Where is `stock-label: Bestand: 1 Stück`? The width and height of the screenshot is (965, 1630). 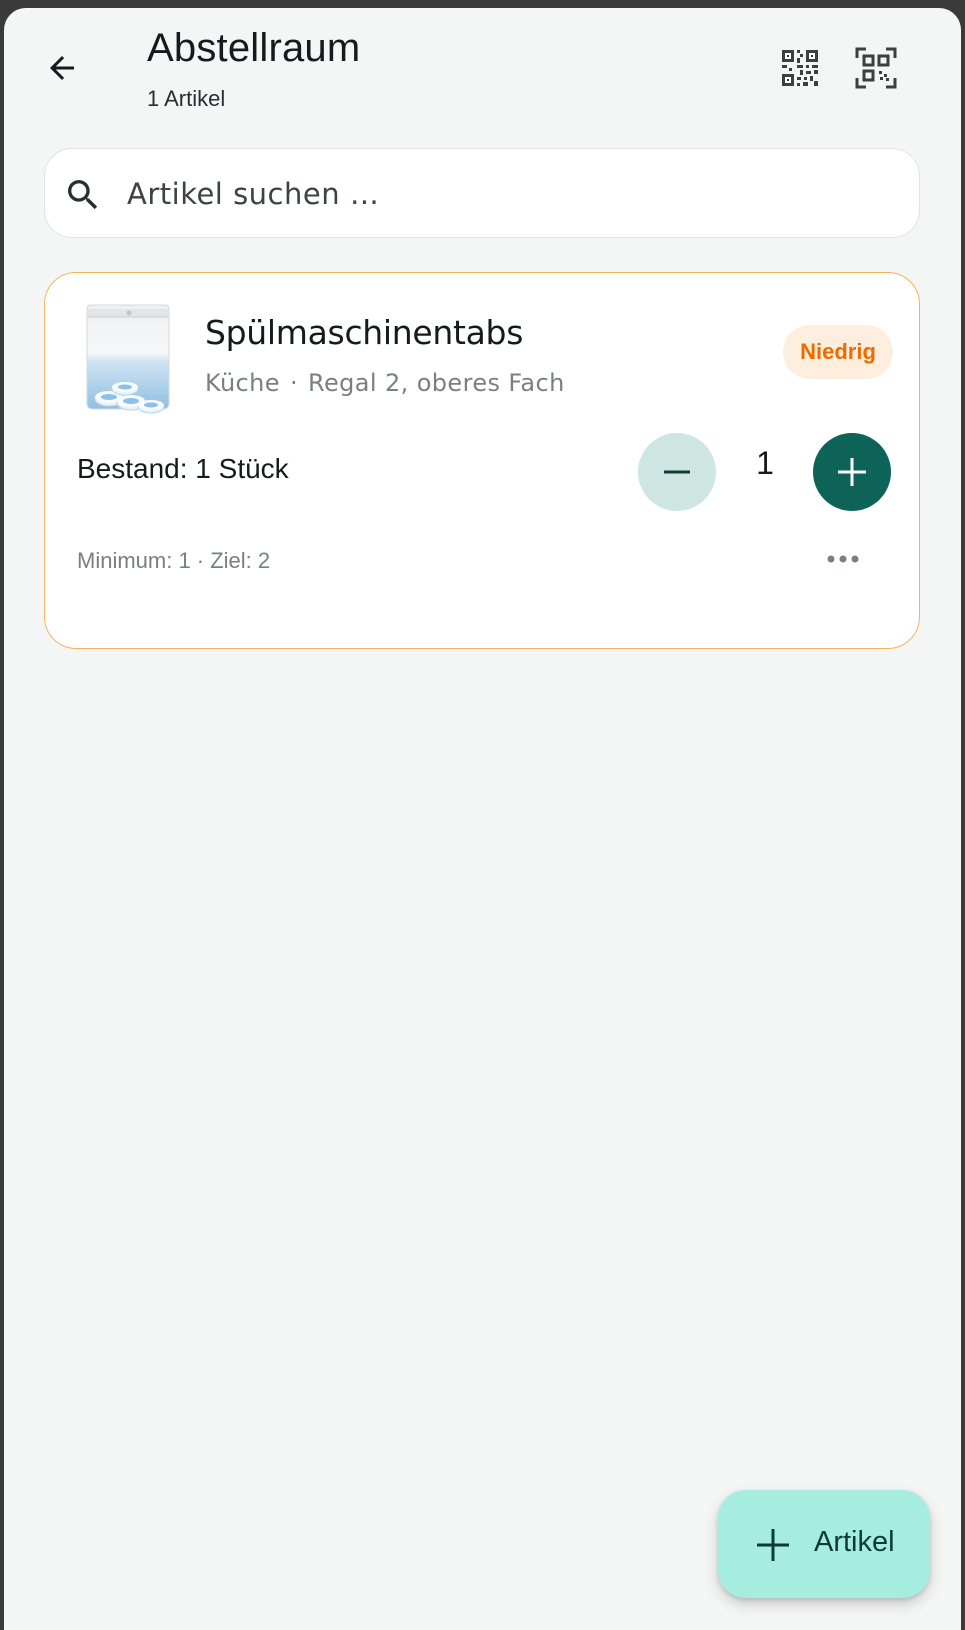
stock-label: Bestand: 1 Stück is located at coordinates (183, 468).